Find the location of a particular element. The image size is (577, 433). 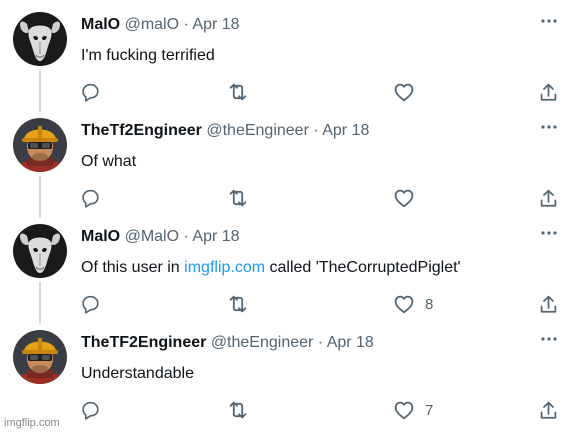

tweet-text-part: Of what is located at coordinates (109, 161).